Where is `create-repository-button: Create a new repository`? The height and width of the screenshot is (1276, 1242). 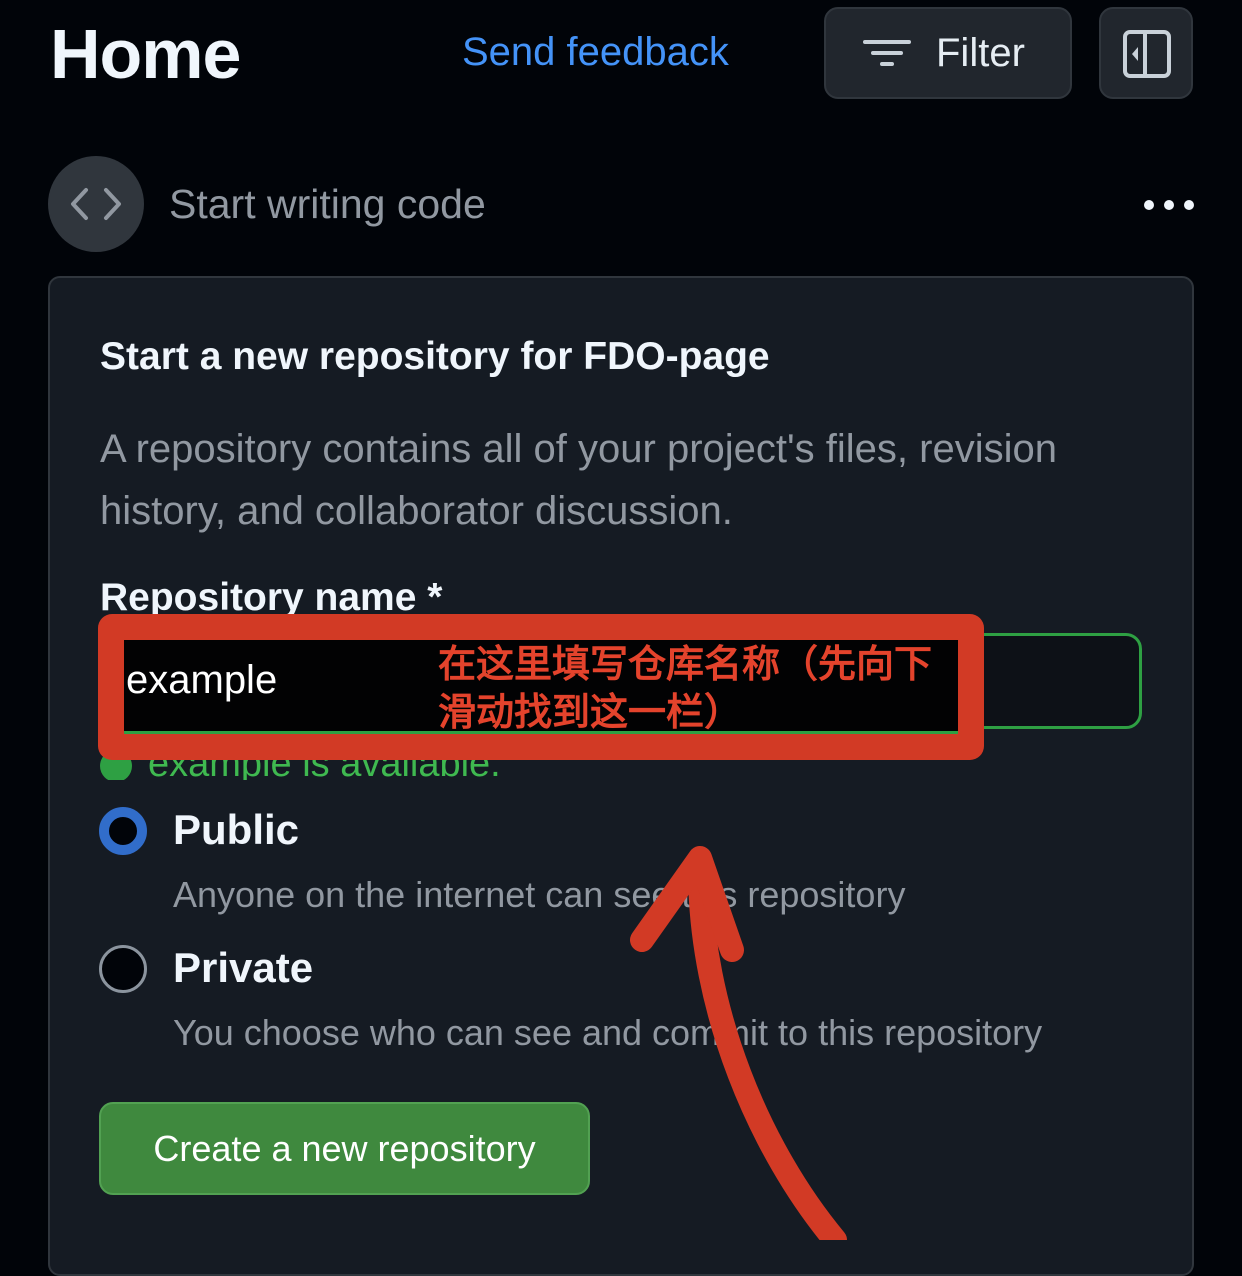 create-repository-button: Create a new repository is located at coordinates (344, 1148).